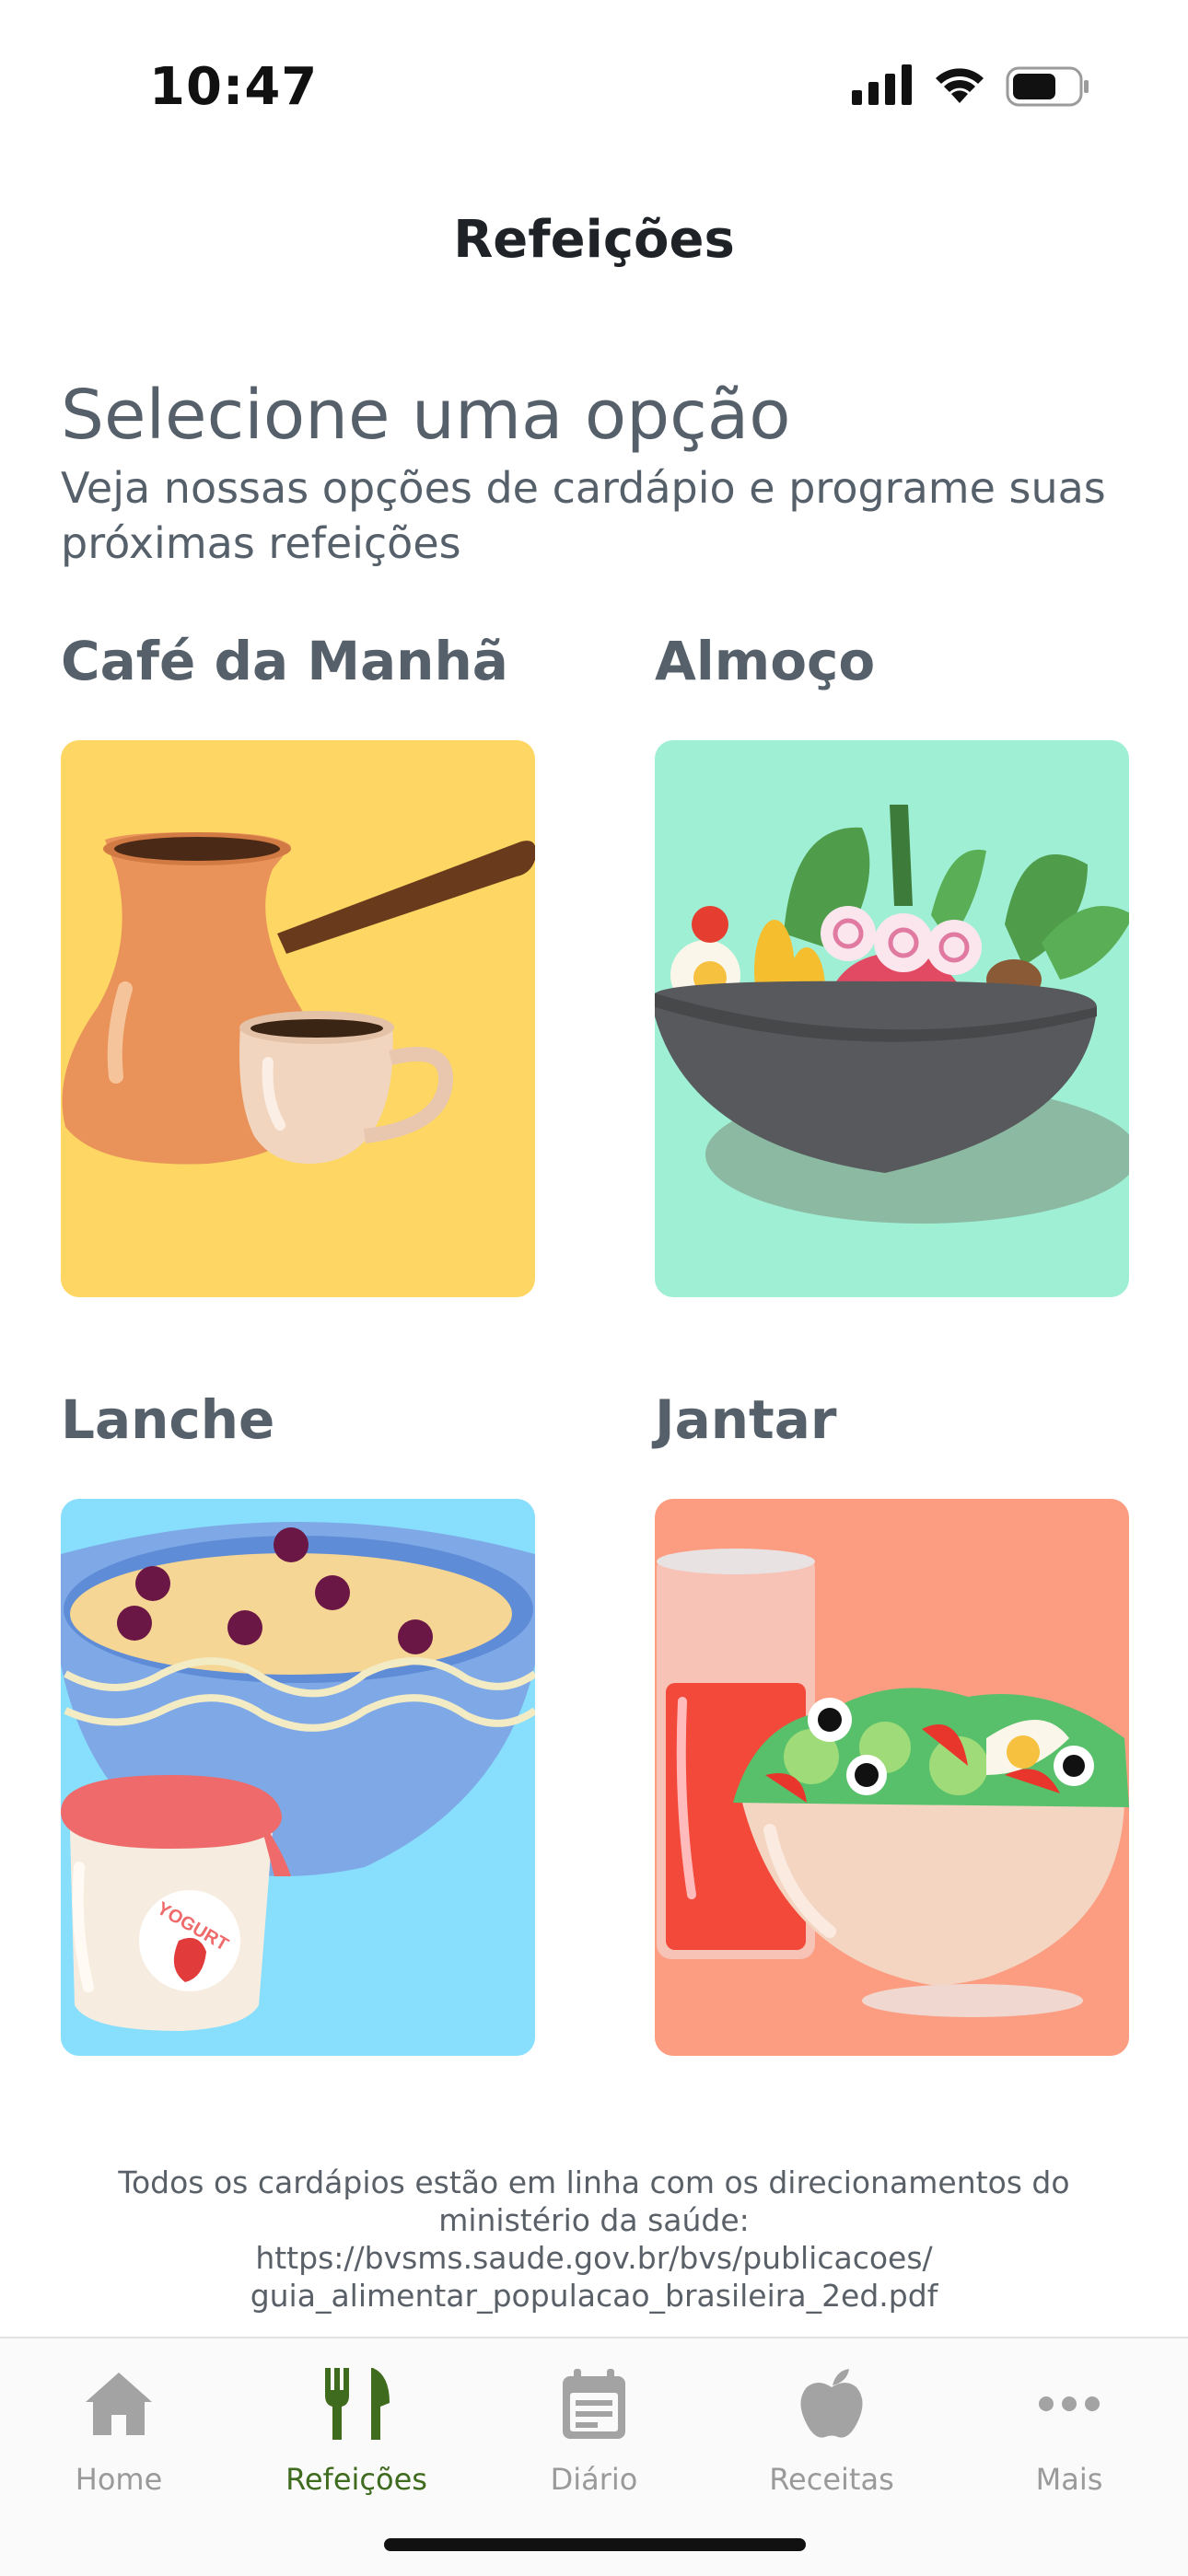 The width and height of the screenshot is (1188, 2576). Describe the element at coordinates (119, 2479) in the screenshot. I see `tab-label-home: Home` at that location.